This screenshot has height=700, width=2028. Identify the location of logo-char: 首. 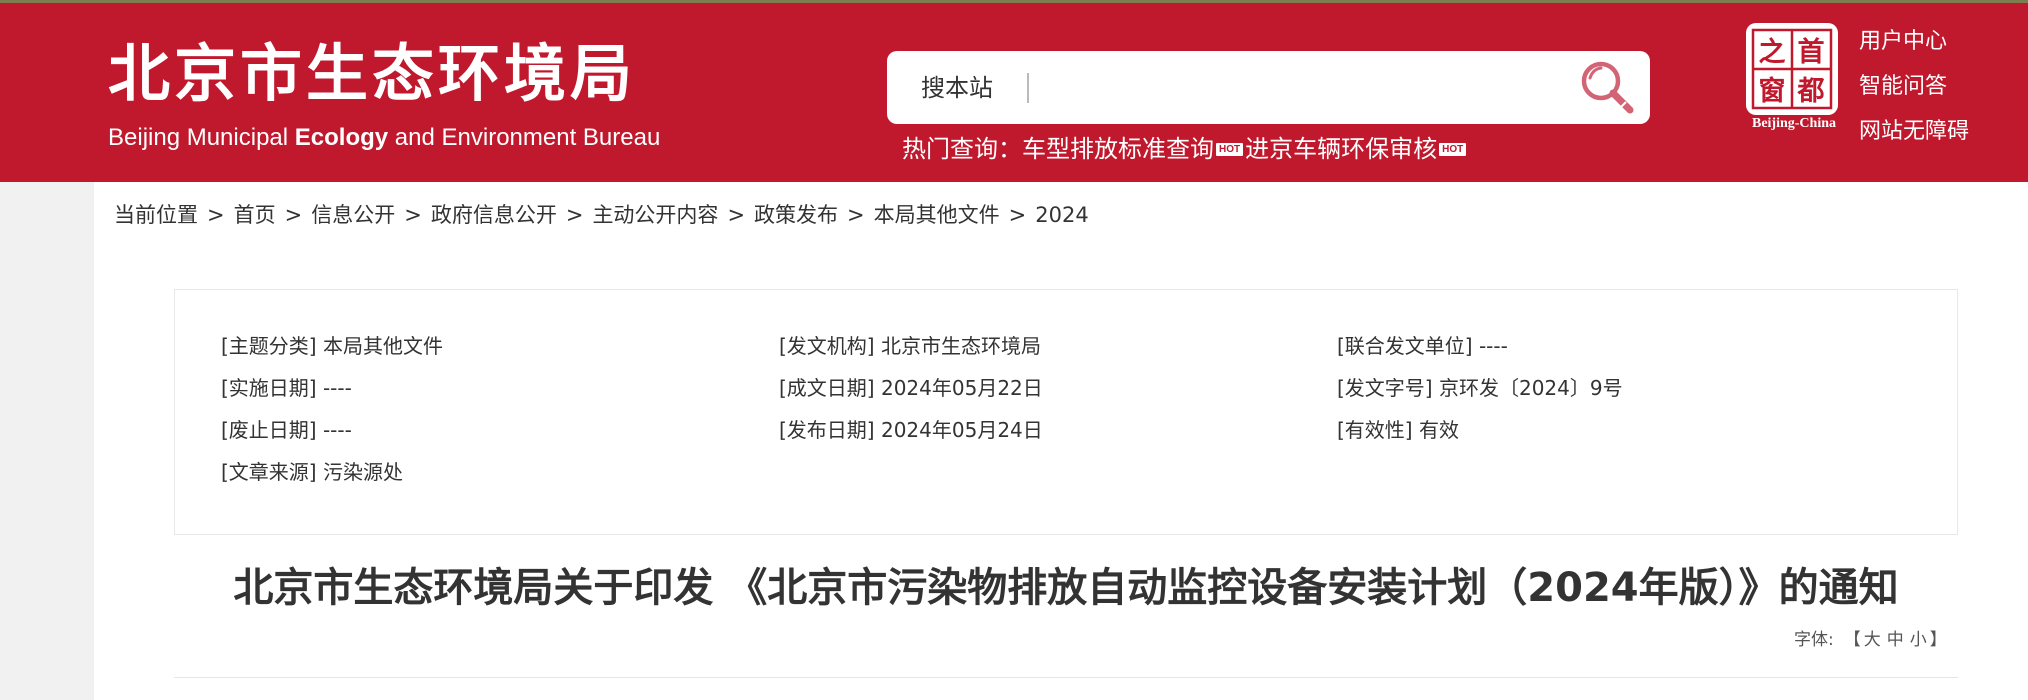
(1811, 52).